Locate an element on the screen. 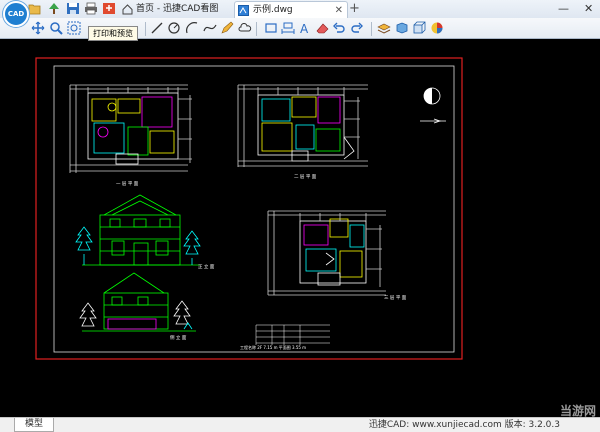 This screenshot has height=432, width=600. caption-side-elevation: 侧 立 面 is located at coordinates (178, 337).